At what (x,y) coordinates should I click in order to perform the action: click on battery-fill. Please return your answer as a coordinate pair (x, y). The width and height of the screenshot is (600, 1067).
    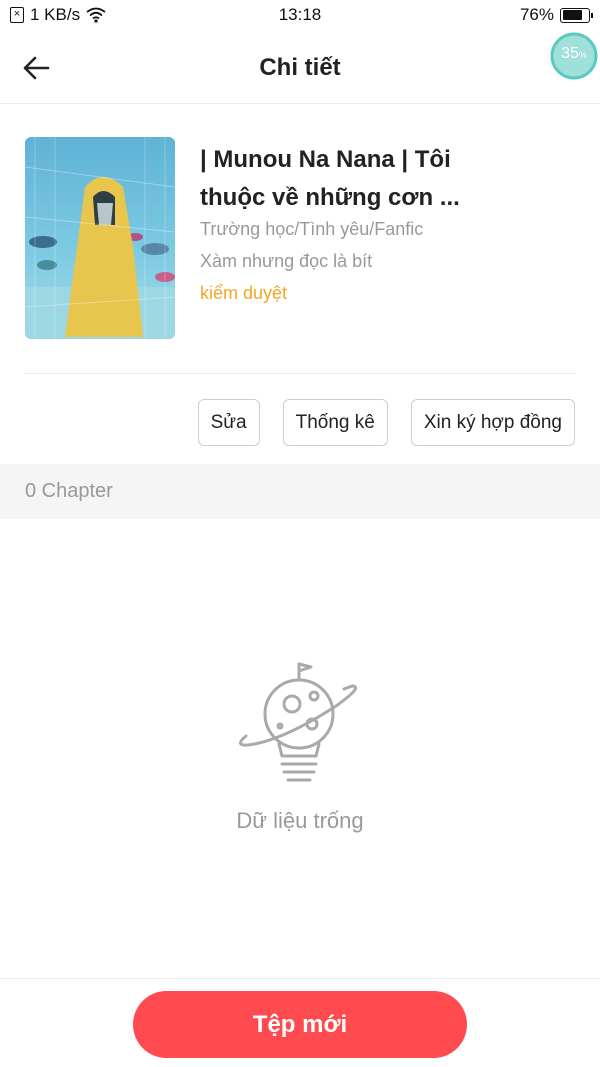
    Looking at the image, I should click on (572, 15).